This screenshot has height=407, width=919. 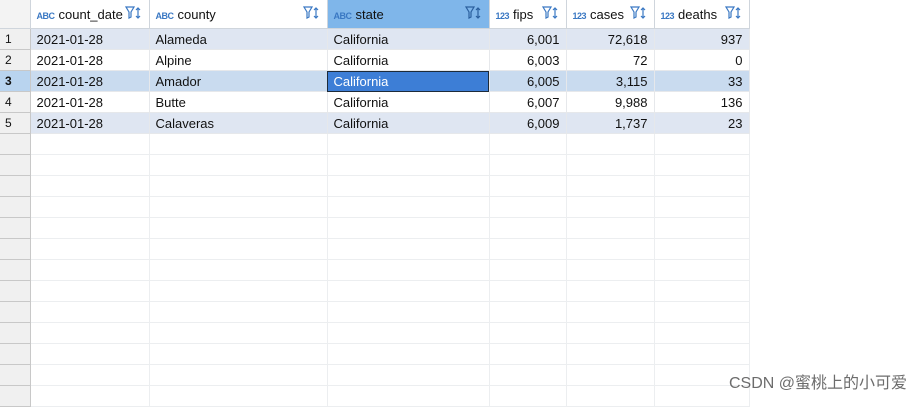 What do you see at coordinates (610, 123) in the screenshot?
I see `cell-cases: 1,737` at bounding box center [610, 123].